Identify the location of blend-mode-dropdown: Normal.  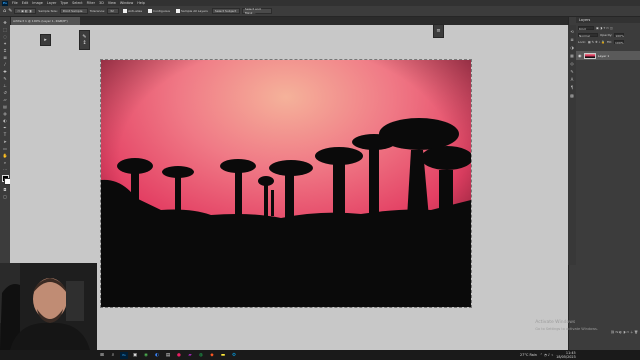
(588, 35).